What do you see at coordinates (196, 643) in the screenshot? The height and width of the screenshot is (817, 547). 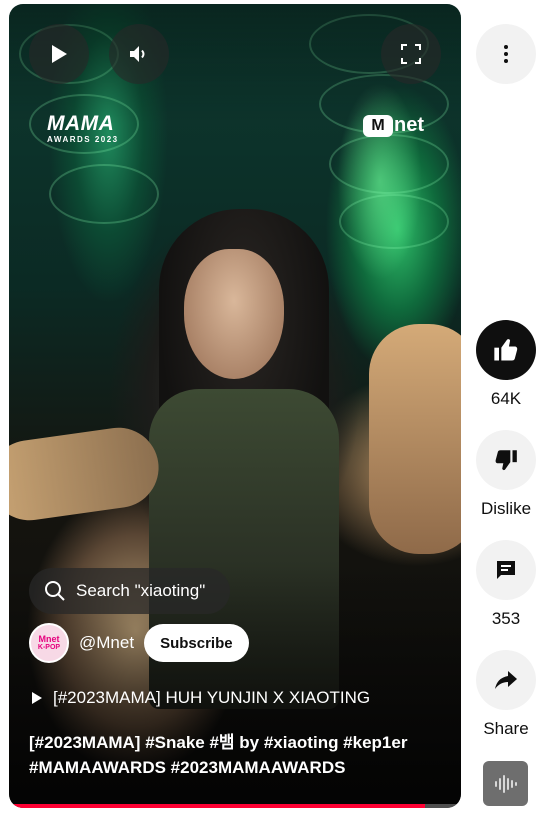 I see `subscribe-button: Subscribe` at bounding box center [196, 643].